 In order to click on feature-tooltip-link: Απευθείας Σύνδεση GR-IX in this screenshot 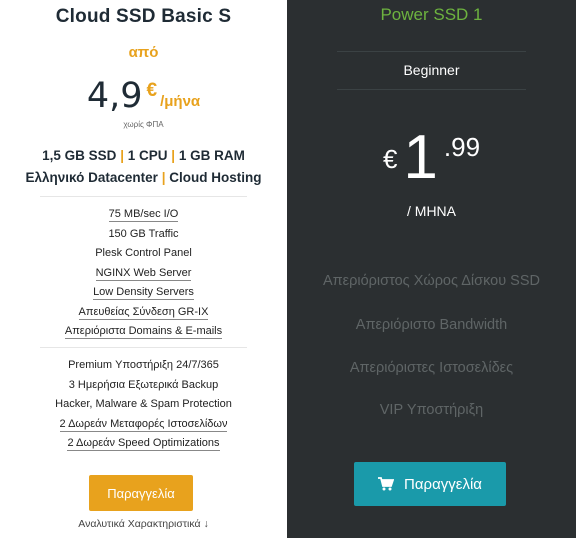, I will do `click(143, 312)`.